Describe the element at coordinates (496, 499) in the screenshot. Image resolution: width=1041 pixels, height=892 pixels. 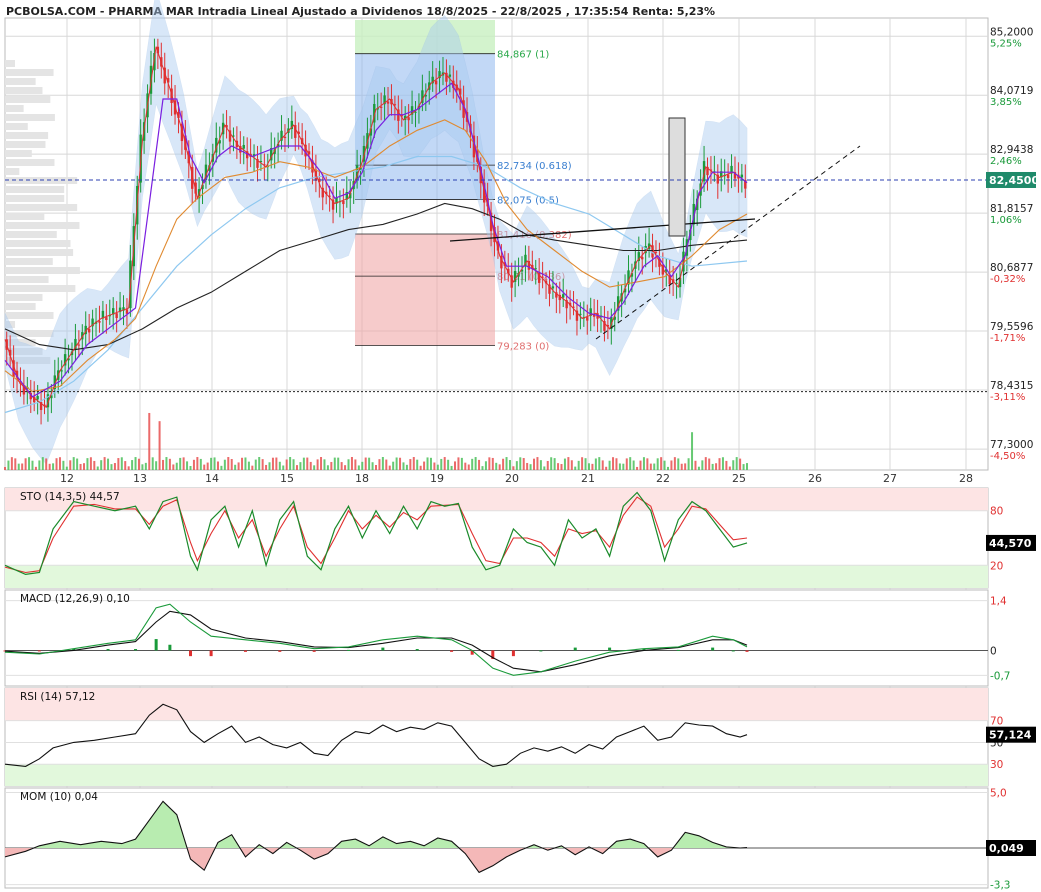
I see `overbought-zone` at that location.